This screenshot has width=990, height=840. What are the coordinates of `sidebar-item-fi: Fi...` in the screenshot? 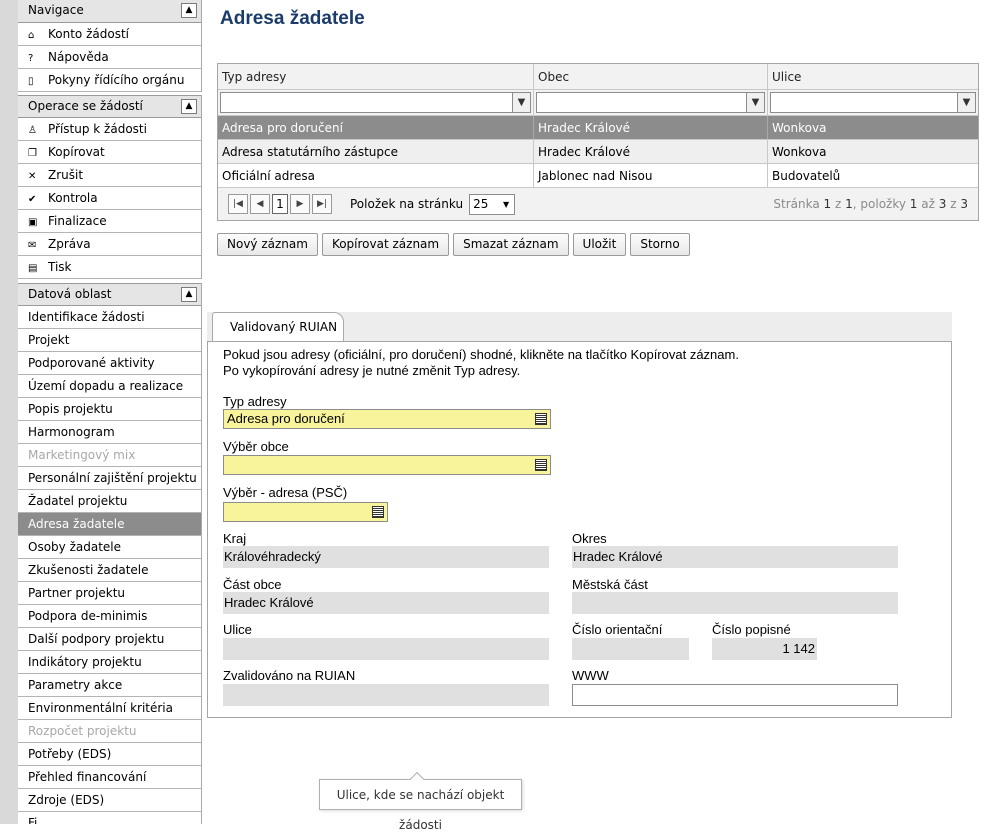 It's located at (109, 818).